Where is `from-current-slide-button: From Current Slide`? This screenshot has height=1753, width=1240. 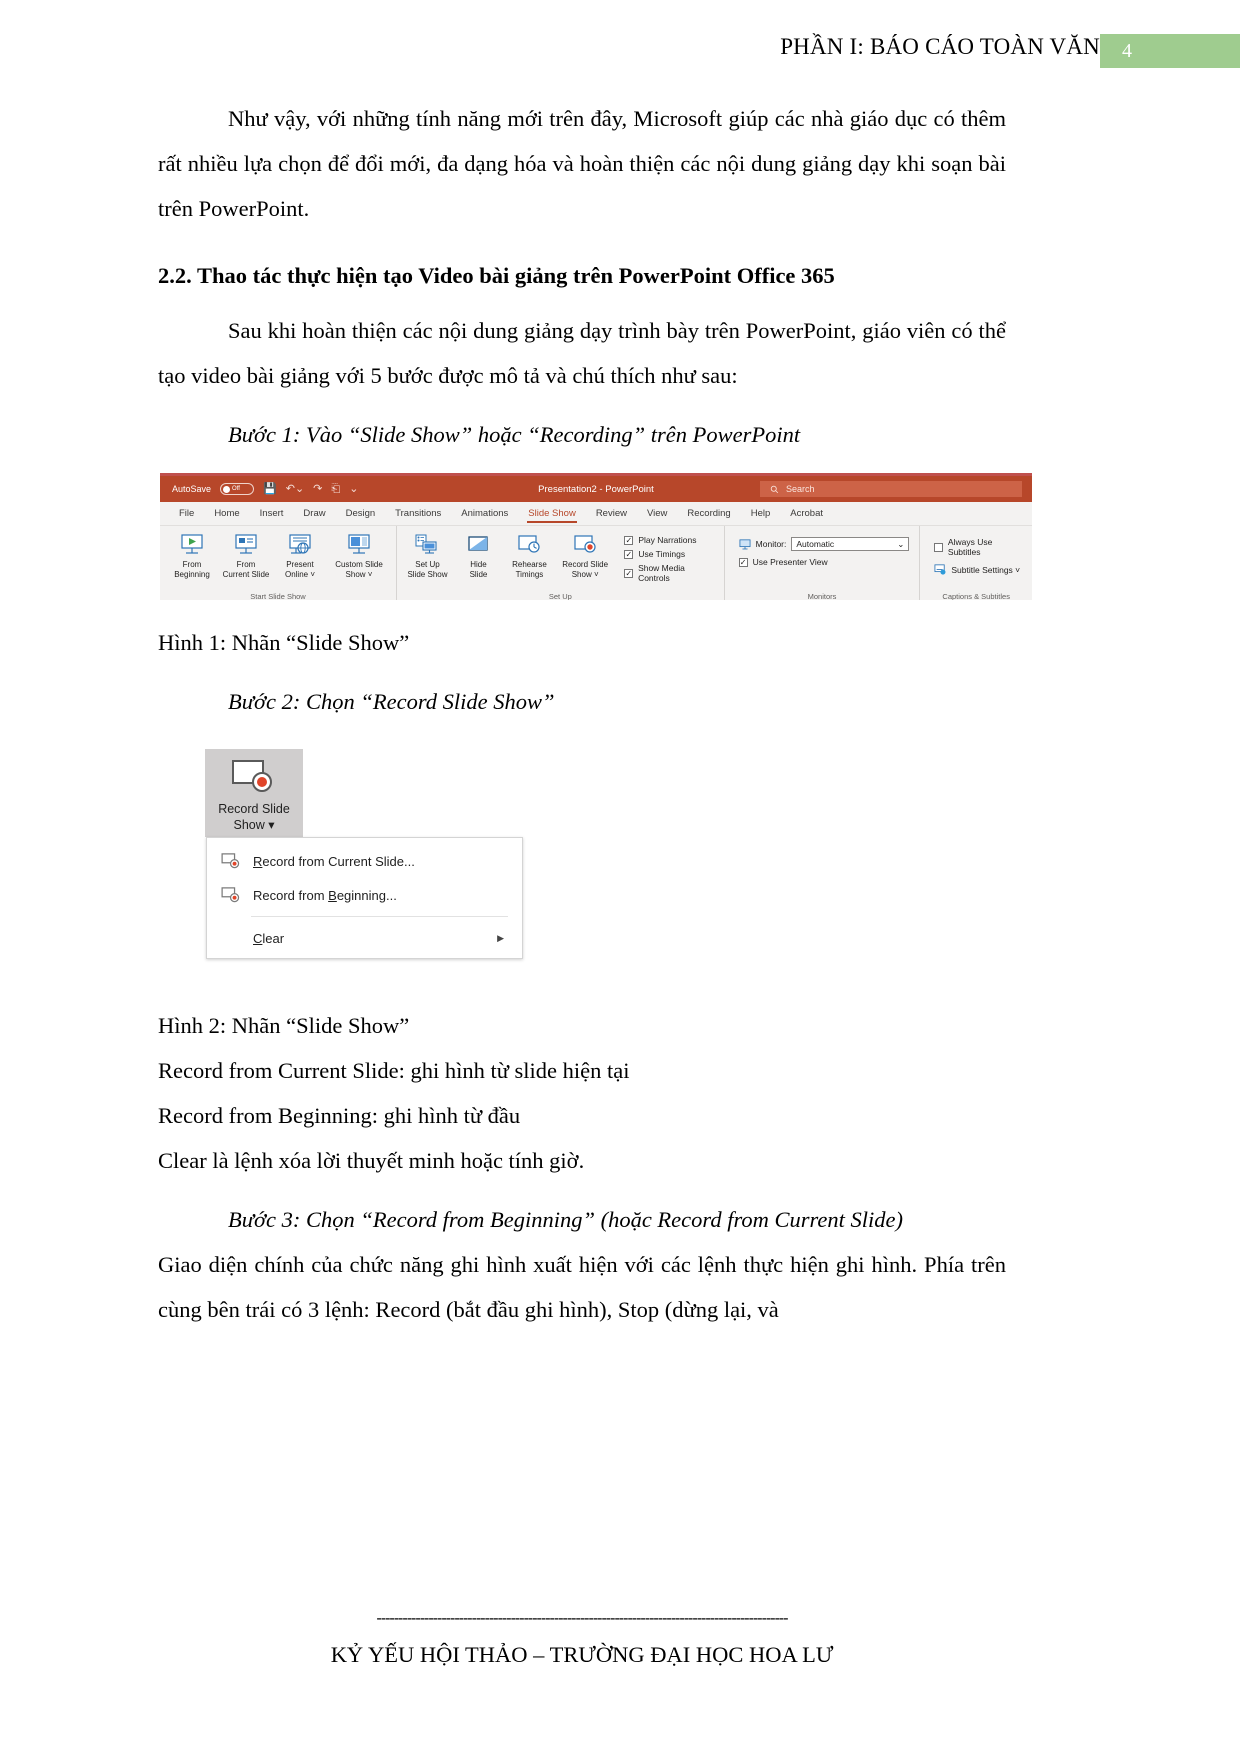 from-current-slide-button: From Current Slide is located at coordinates (246, 555).